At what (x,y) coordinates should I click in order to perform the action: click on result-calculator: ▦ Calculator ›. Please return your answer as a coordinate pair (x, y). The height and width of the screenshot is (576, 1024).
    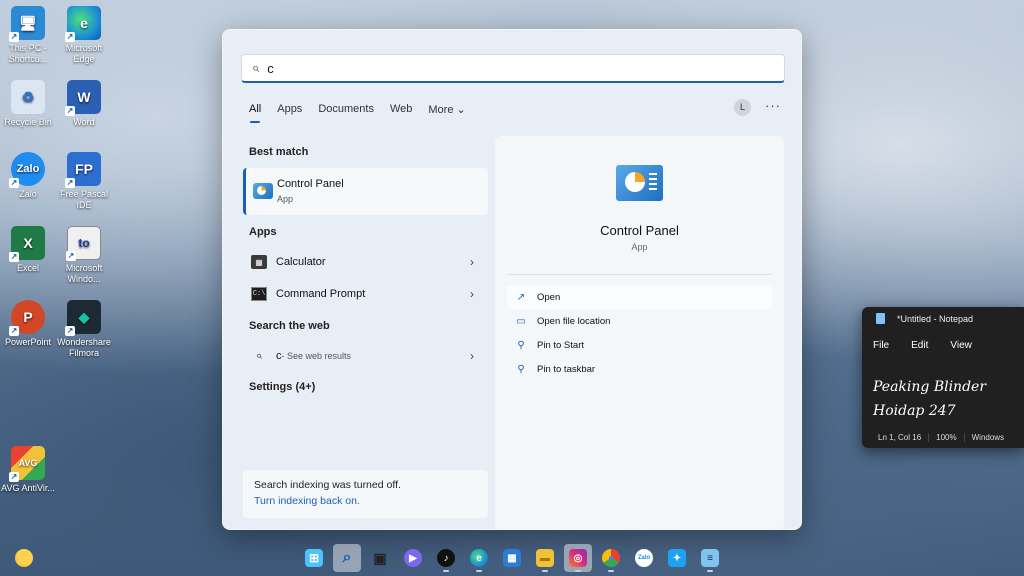
    Looking at the image, I should click on (365, 262).